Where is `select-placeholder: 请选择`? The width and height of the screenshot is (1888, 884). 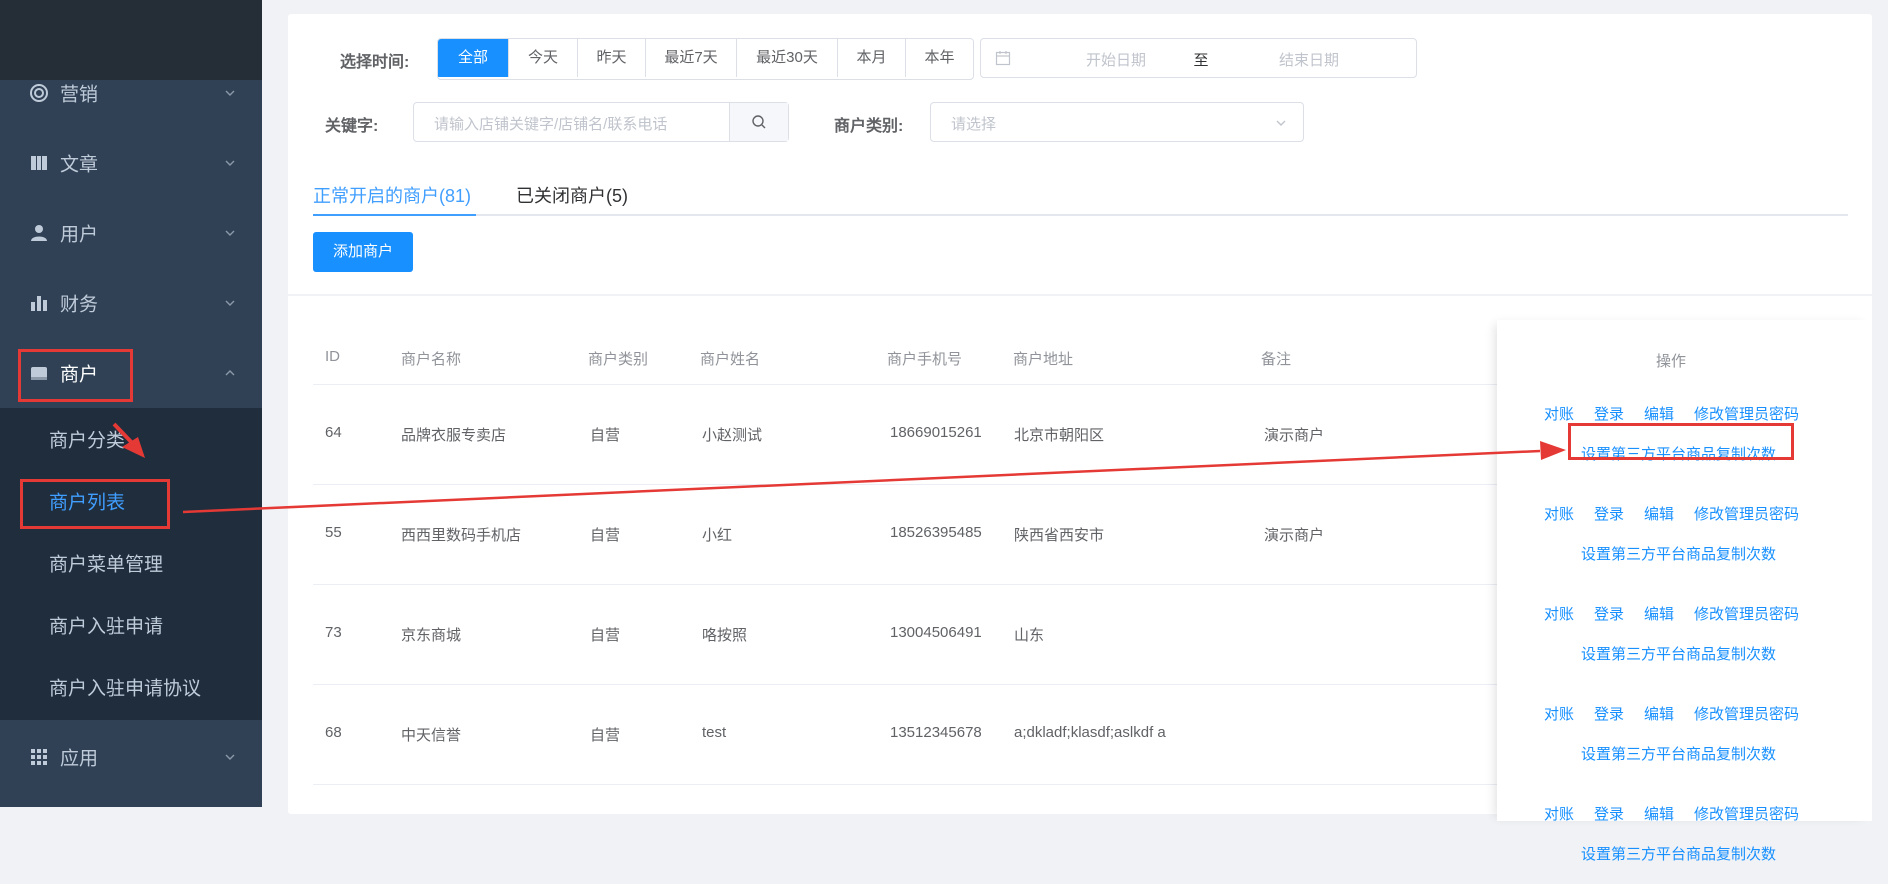 select-placeholder: 请选择 is located at coordinates (974, 124).